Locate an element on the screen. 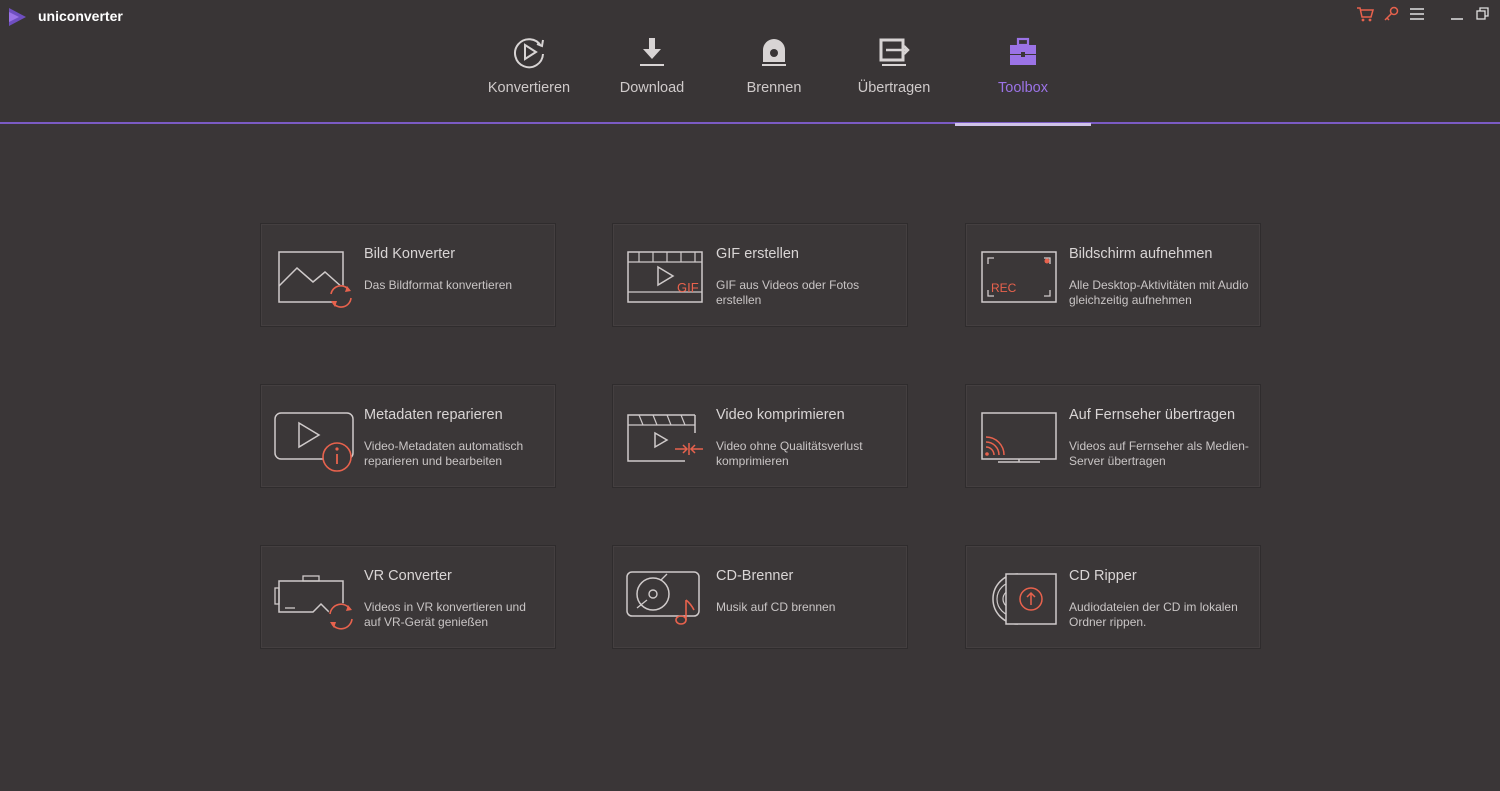 Image resolution: width=1500 pixels, height=791 pixels. menu-icon is located at coordinates (1417, 14).